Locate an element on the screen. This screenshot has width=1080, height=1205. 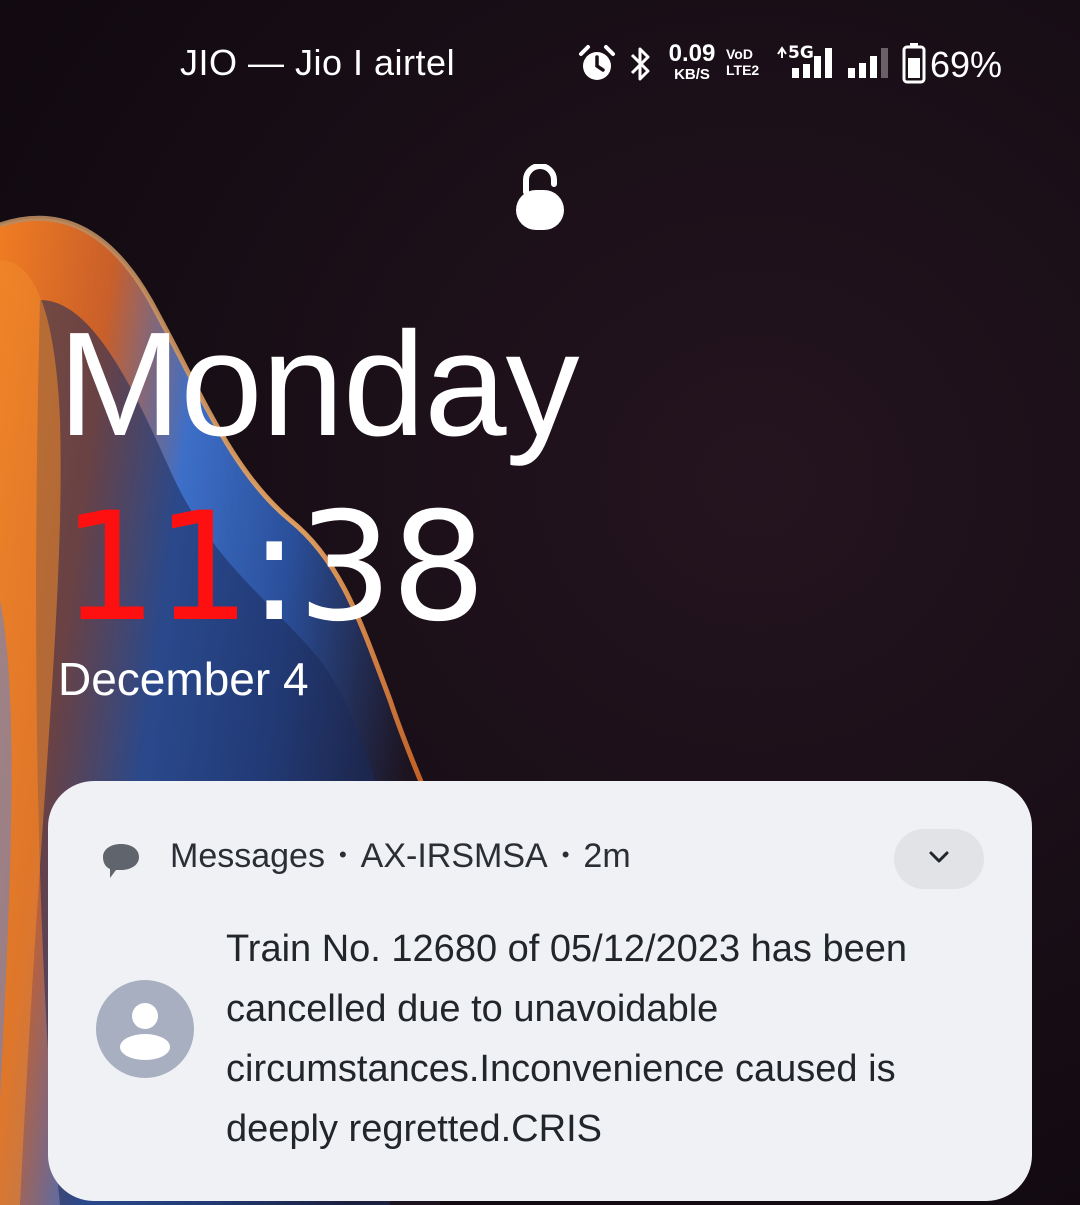
time-ago: 2m is located at coordinates (607, 856).